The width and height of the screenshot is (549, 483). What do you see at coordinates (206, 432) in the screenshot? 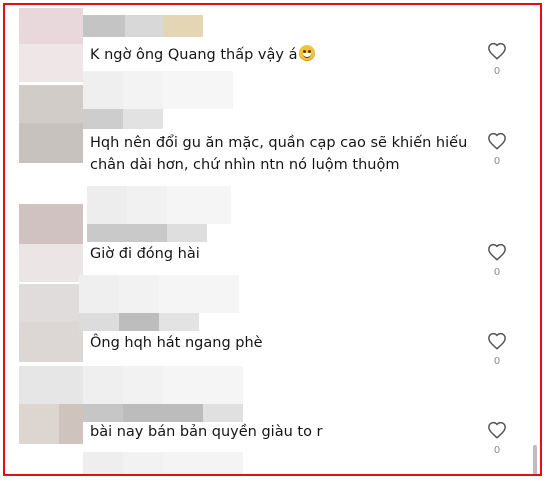
I see `comment-text: bài nay bán bản quyền giàu to r` at bounding box center [206, 432].